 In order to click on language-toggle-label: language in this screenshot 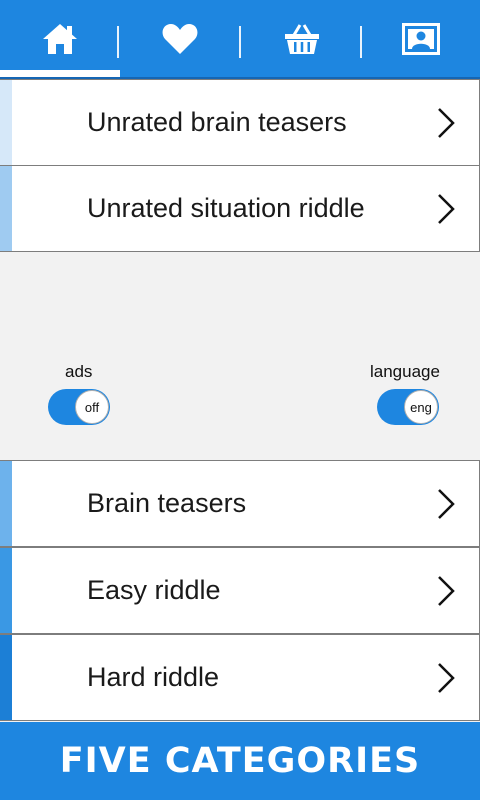, I will do `click(405, 371)`.